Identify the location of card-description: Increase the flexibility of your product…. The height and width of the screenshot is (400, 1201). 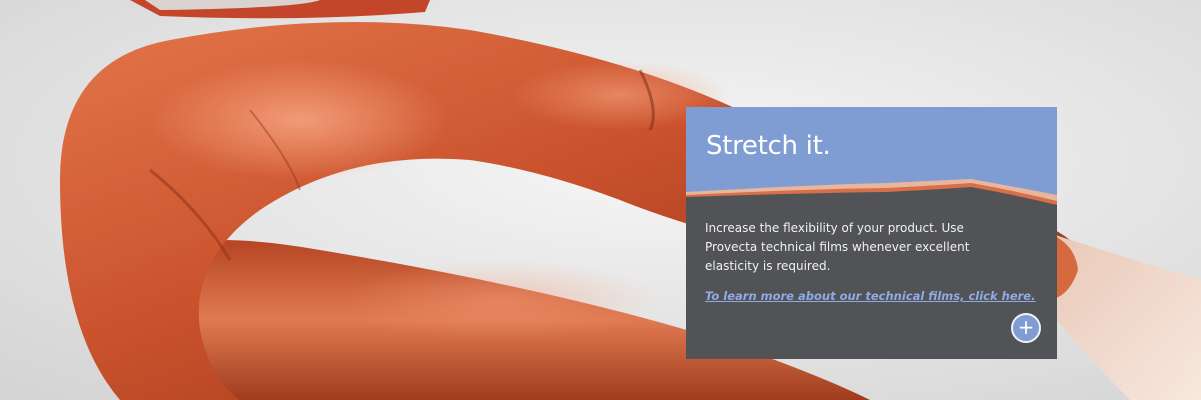
(837, 247).